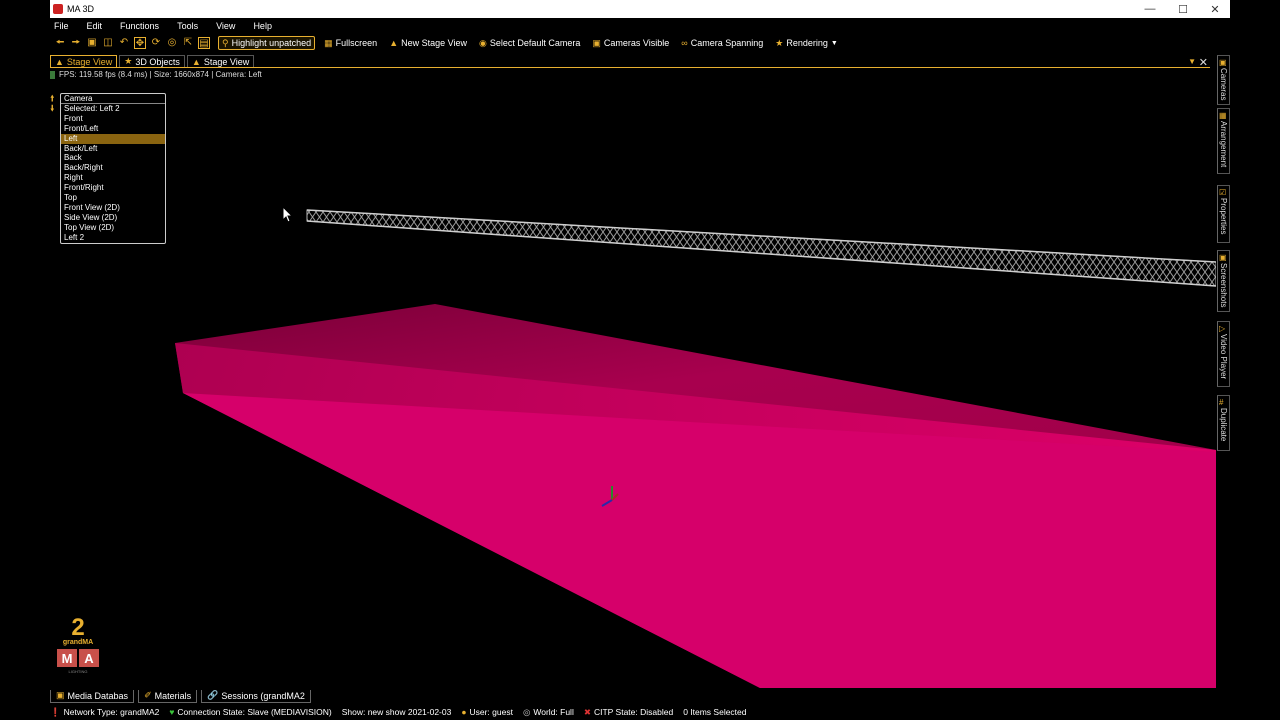 This screenshot has height=720, width=1280. I want to click on view-tab-bar: ▲ Stage View ★ 3D Objects ▲ Stage View, so click(630, 61).